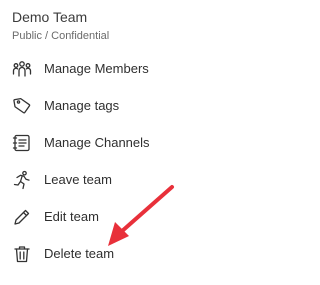 This screenshot has height=285, width=320. Describe the element at coordinates (22, 254) in the screenshot. I see `trash-icon` at that location.